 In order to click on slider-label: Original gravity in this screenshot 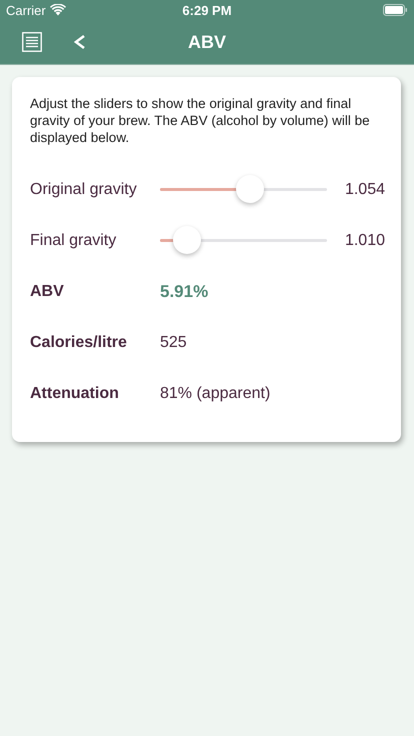, I will do `click(84, 189)`.